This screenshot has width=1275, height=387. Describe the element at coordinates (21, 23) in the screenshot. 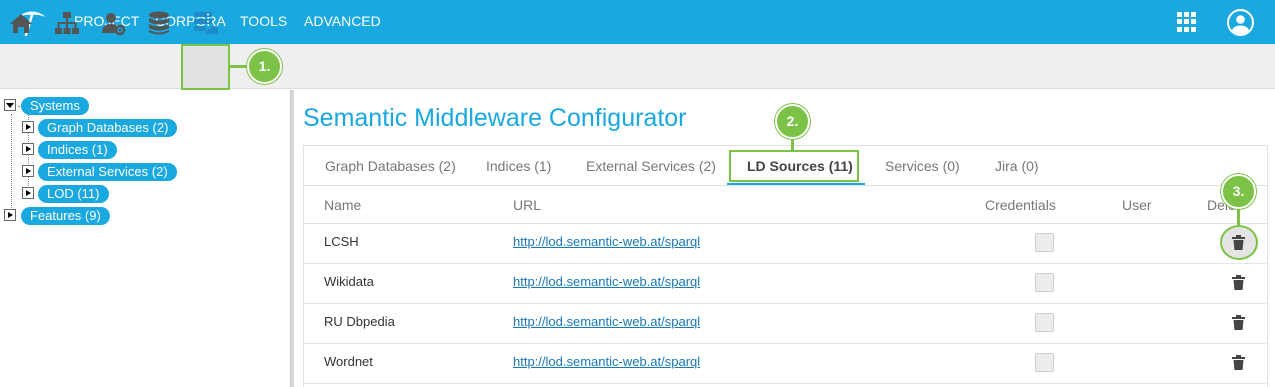

I see `home-icon` at that location.